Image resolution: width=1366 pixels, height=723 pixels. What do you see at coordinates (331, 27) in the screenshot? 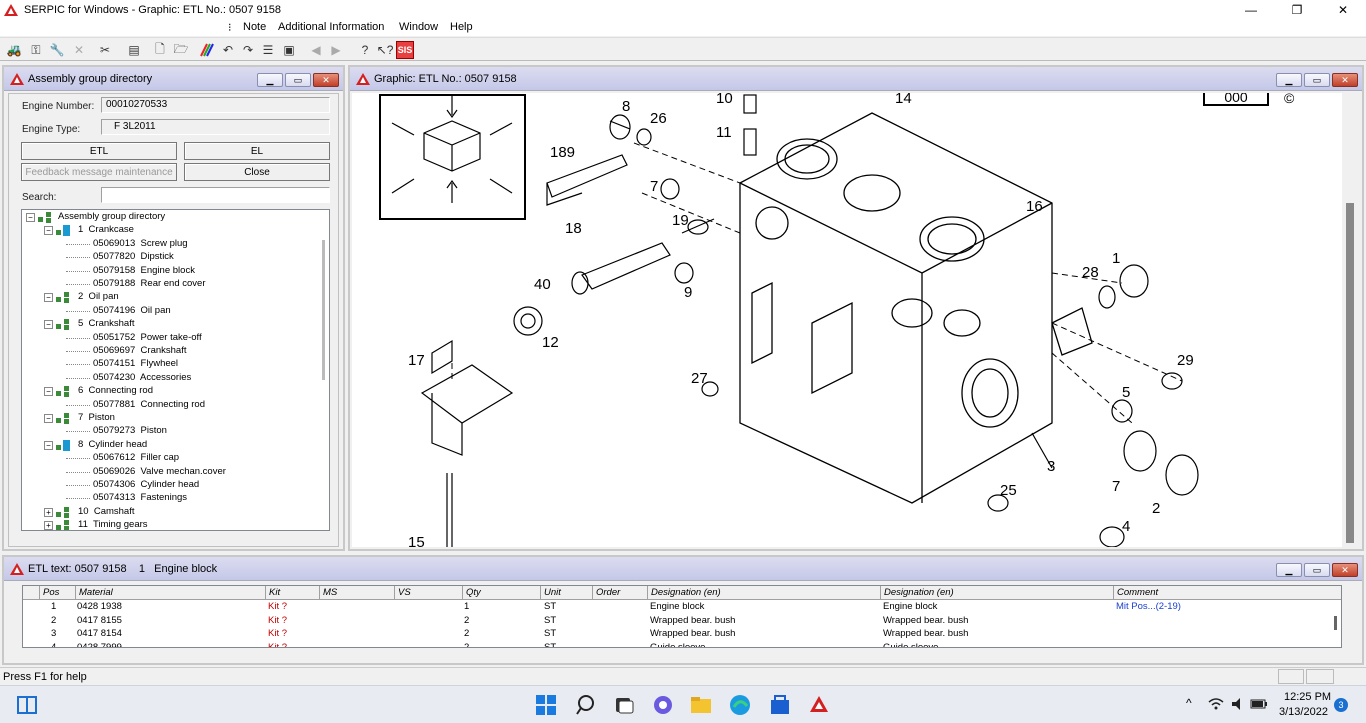
I see `menu-additional-information: Additional Information` at bounding box center [331, 27].